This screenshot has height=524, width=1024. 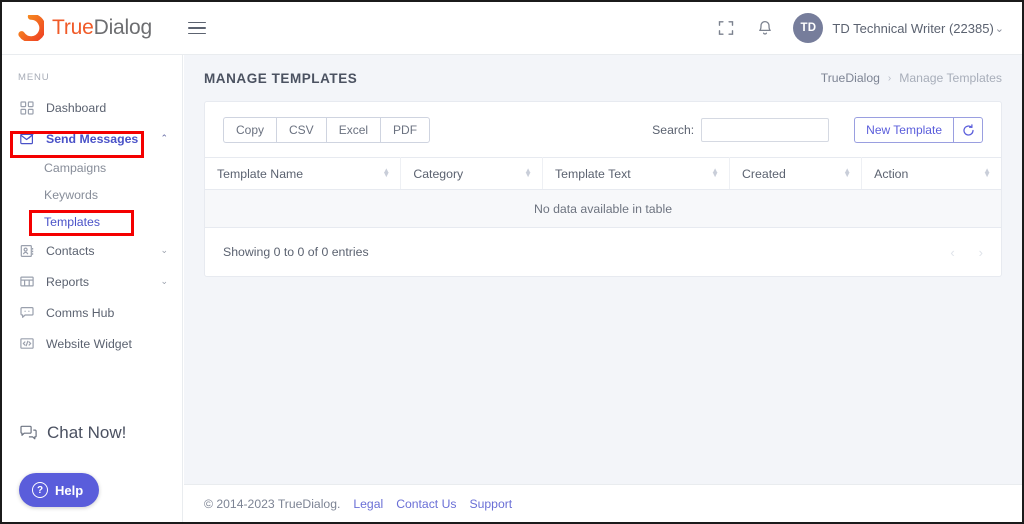 What do you see at coordinates (673, 130) in the screenshot?
I see `search-label: Search:` at bounding box center [673, 130].